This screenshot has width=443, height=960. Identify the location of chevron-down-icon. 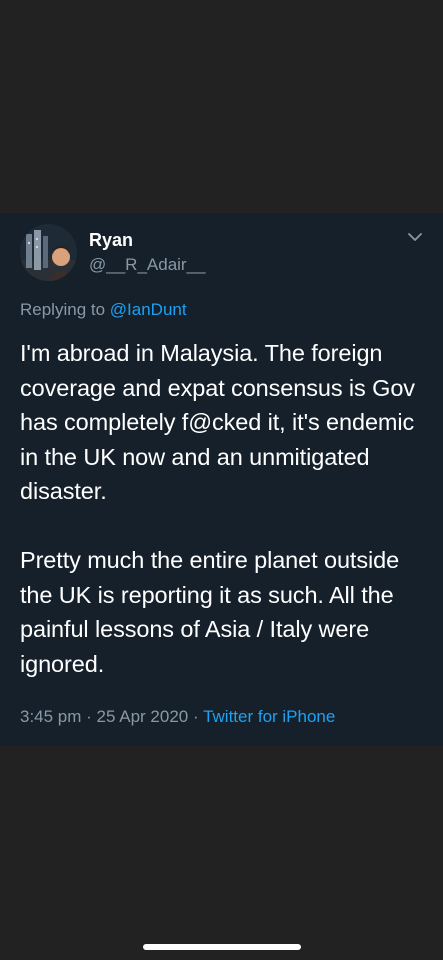
(415, 237).